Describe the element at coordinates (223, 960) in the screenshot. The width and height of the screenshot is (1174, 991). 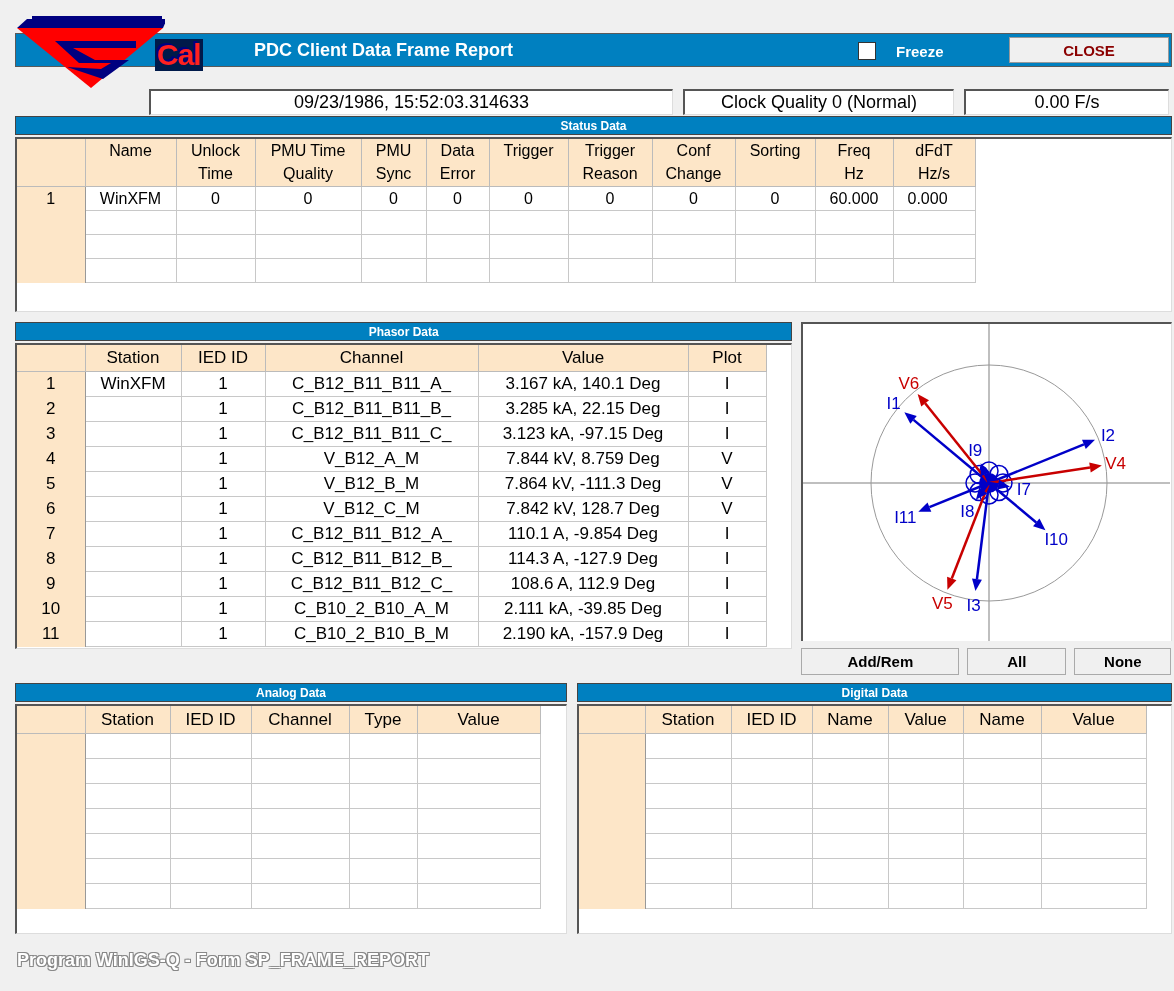
I see `footer-text: Program WinIGS-Q - Form SP_FRAME_REPORT` at that location.